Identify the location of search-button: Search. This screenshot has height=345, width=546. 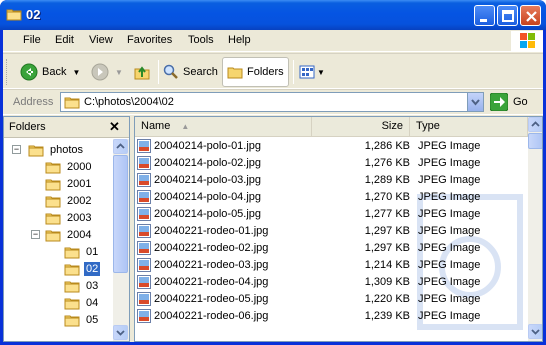
(190, 72).